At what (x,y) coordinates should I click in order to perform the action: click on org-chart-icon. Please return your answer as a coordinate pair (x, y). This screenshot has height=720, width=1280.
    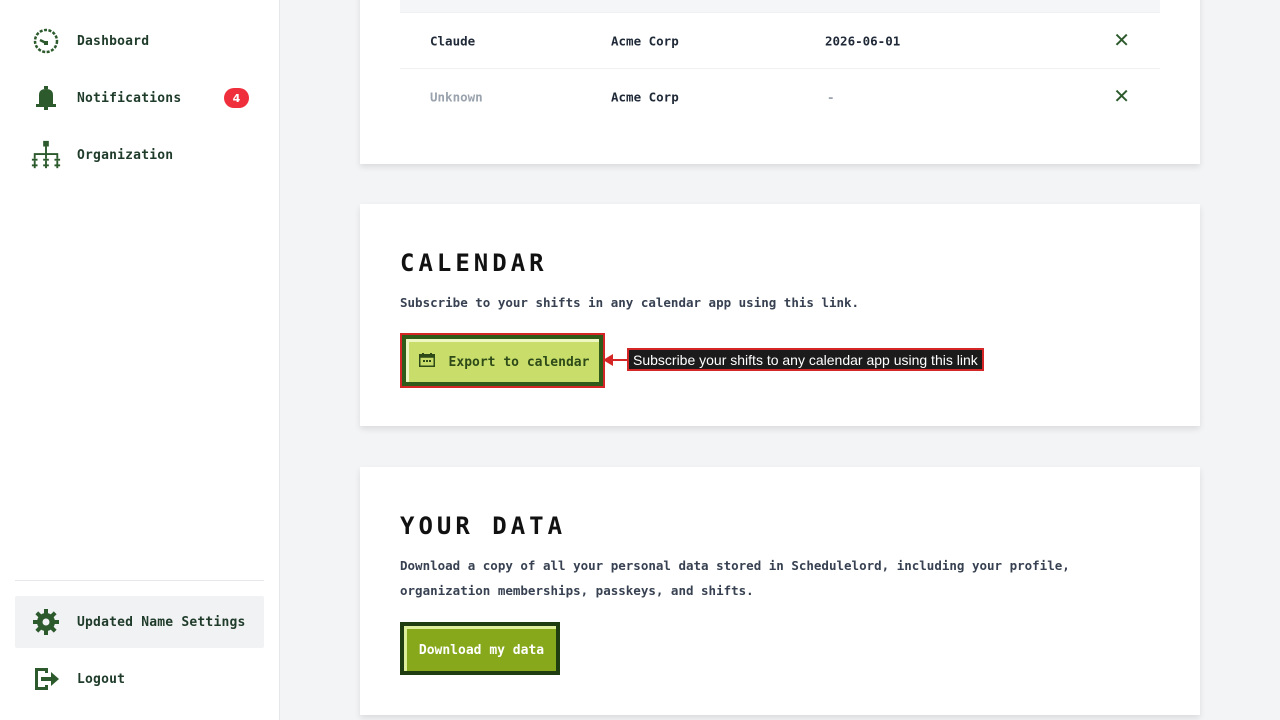
    Looking at the image, I should click on (46, 155).